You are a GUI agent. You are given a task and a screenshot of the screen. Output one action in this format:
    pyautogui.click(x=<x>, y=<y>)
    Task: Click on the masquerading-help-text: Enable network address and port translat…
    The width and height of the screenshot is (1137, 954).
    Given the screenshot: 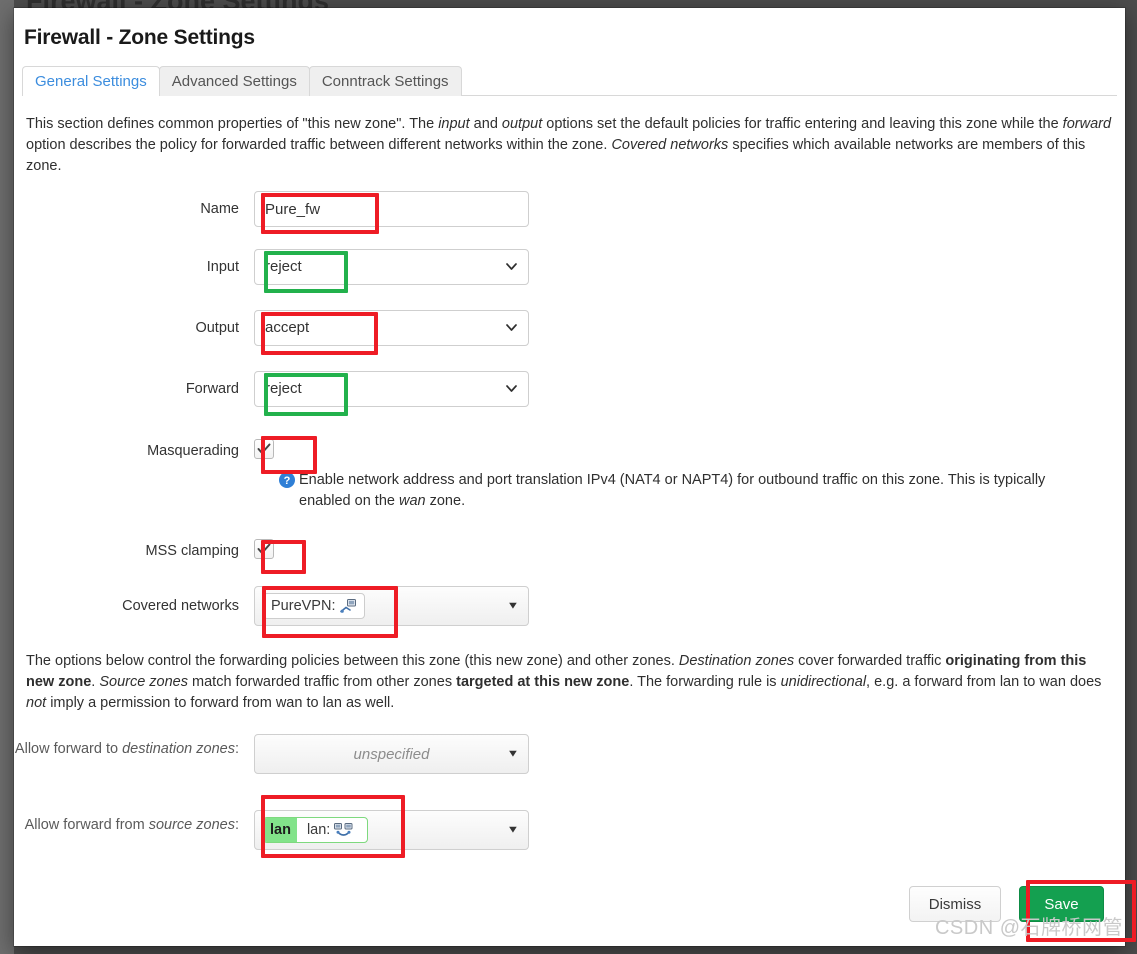 What is the action you would take?
    pyautogui.click(x=672, y=490)
    